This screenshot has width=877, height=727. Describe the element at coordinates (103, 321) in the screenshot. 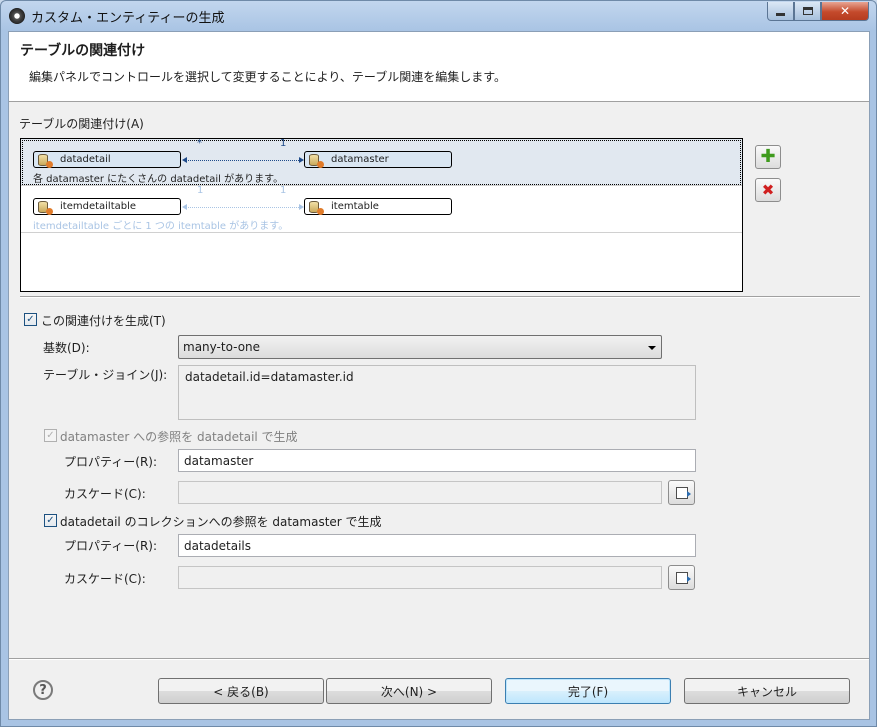

I see `generate-association-label: この関連付けを生成(T)` at that location.